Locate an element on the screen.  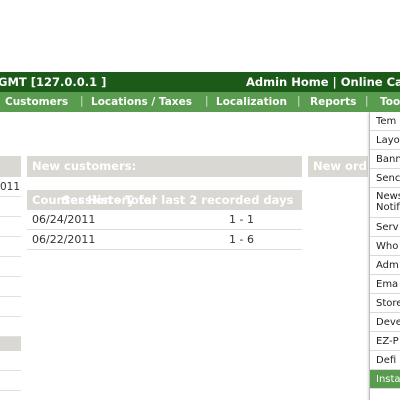
admin-title: GMT [127.0.0.1 ] is located at coordinates (53, 82).